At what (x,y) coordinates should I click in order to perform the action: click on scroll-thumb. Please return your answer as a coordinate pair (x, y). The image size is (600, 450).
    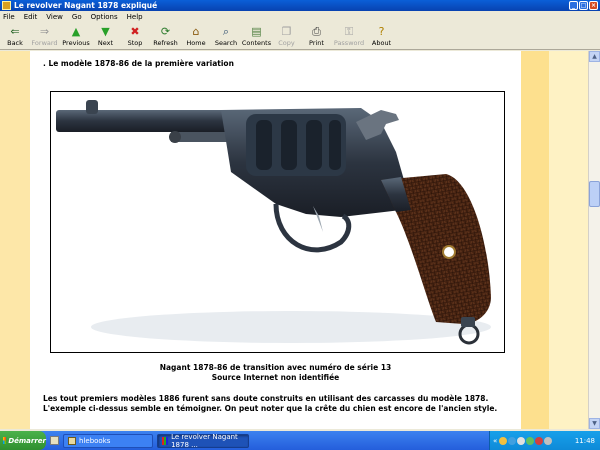
    Looking at the image, I should click on (594, 194).